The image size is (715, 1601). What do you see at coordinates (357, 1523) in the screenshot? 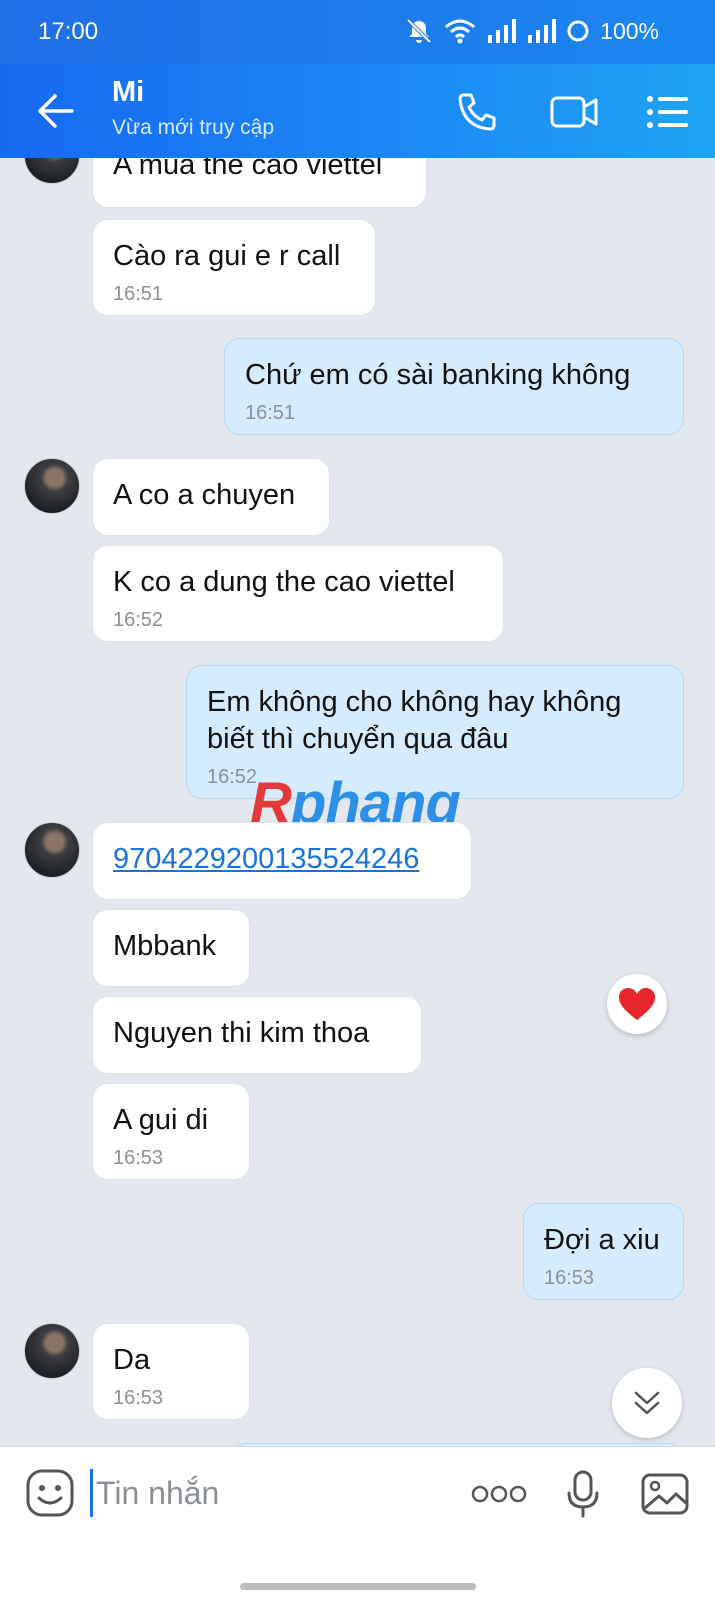
I see `message-composer` at bounding box center [357, 1523].